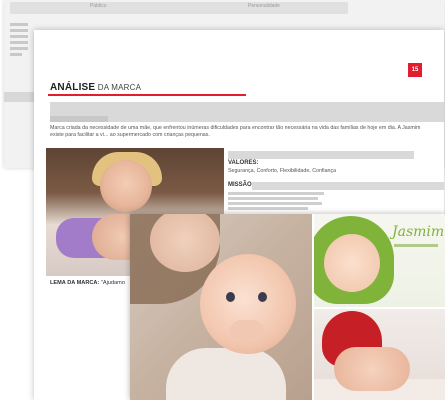 Image resolution: width=445 pixels, height=400 pixels. Describe the element at coordinates (348, 186) in the screenshot. I see `mission-header-bar` at that location.